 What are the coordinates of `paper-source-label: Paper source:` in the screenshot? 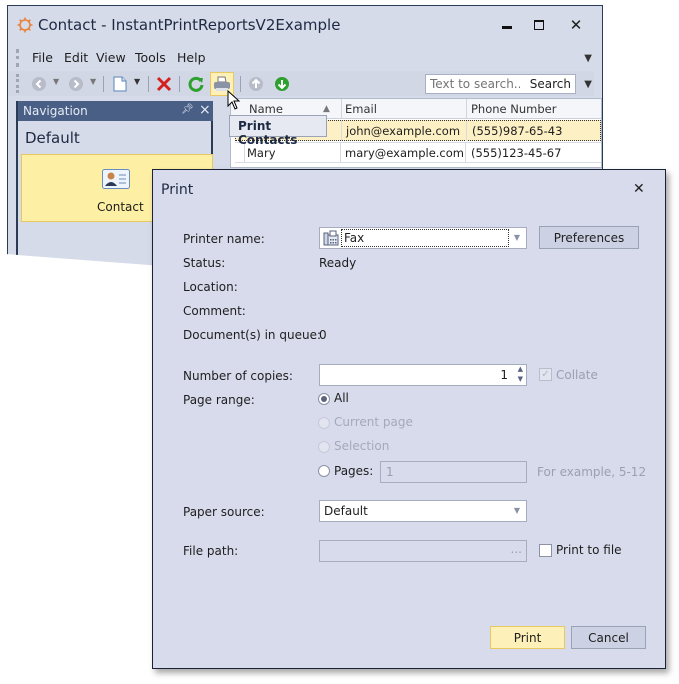 It's located at (224, 512).